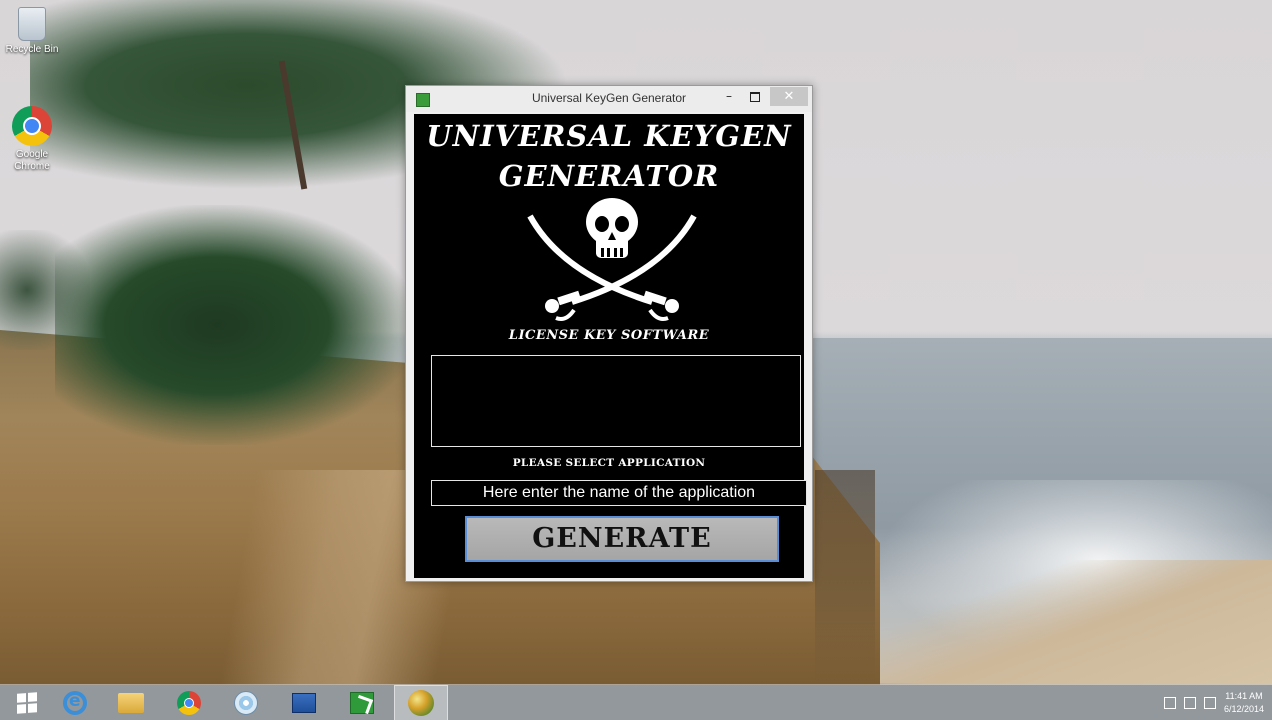  Describe the element at coordinates (1209, 703) in the screenshot. I see `volume-icon` at that location.